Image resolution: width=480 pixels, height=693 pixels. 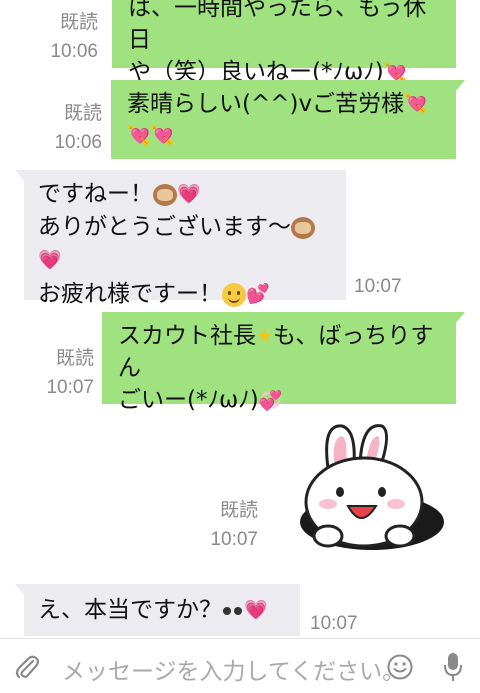 I want to click on message-text: お疲れ様ですー！, so click(x=130, y=294).